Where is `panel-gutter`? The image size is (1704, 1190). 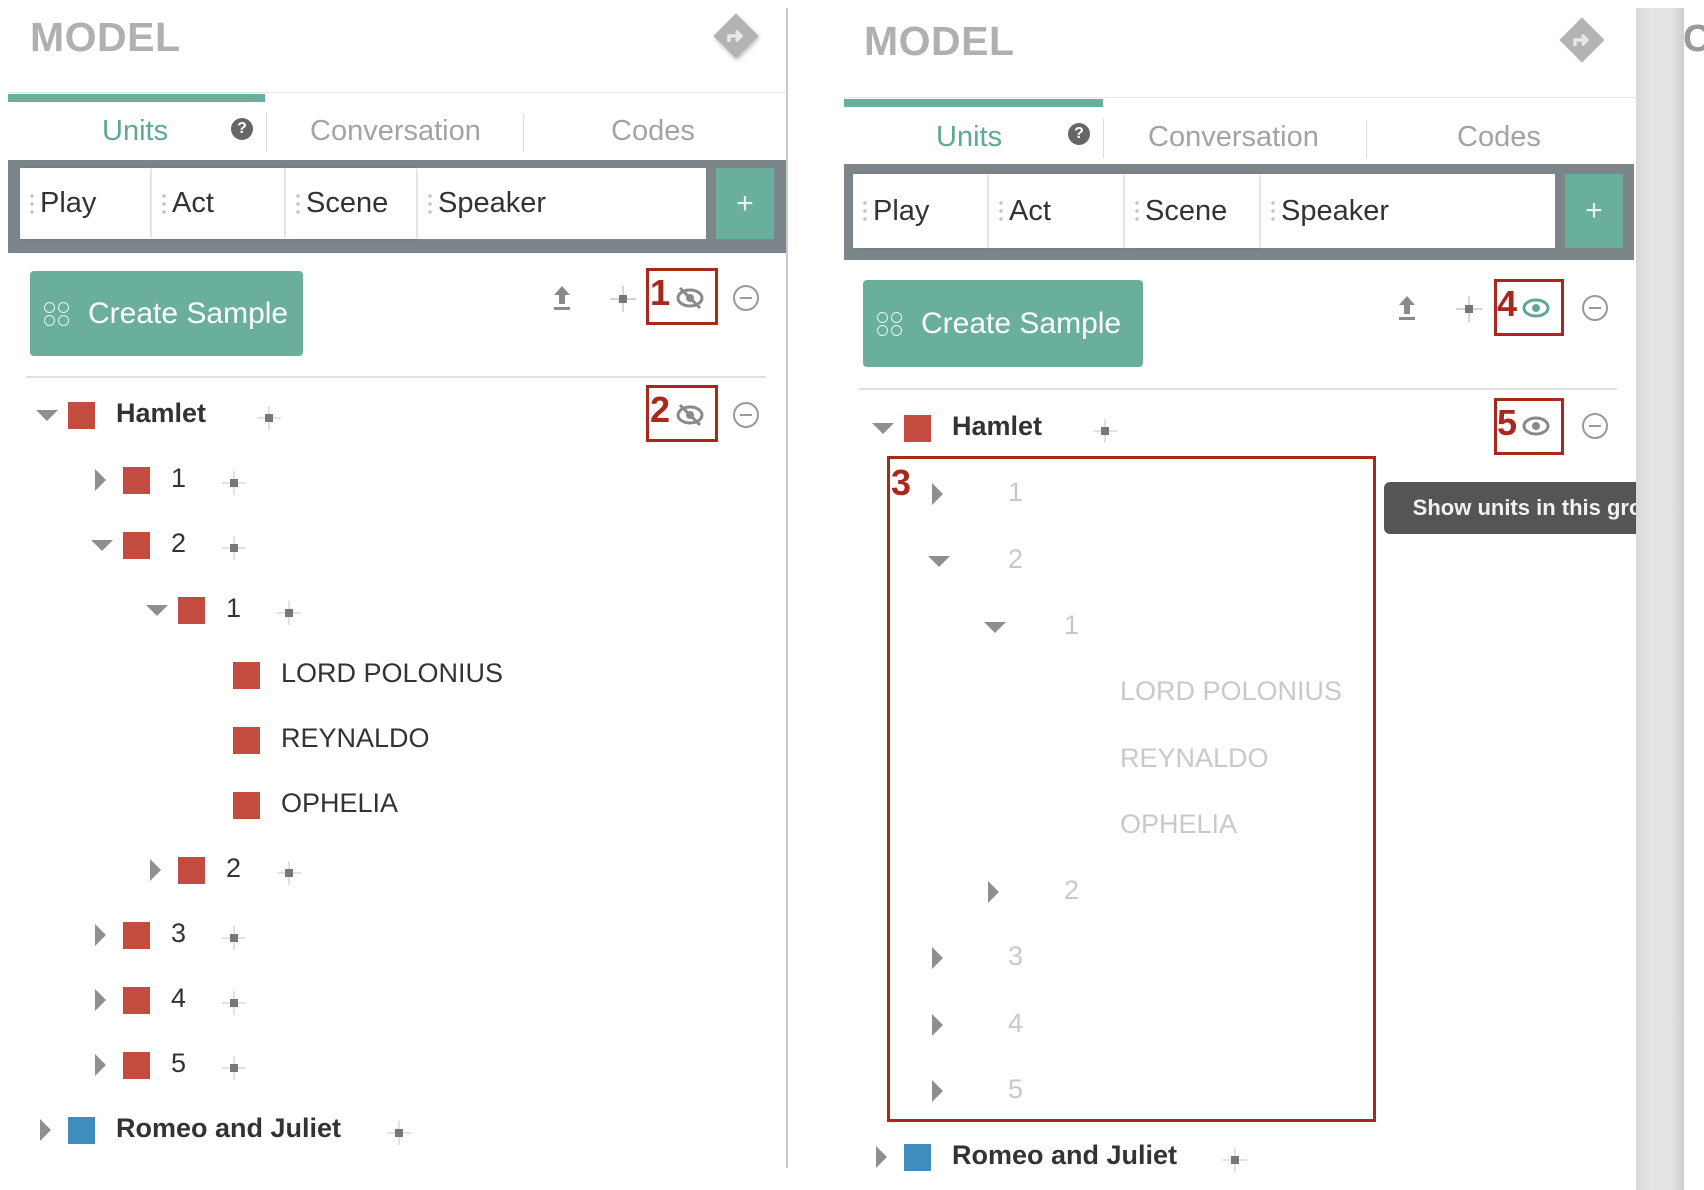
panel-gutter is located at coordinates (1660, 599).